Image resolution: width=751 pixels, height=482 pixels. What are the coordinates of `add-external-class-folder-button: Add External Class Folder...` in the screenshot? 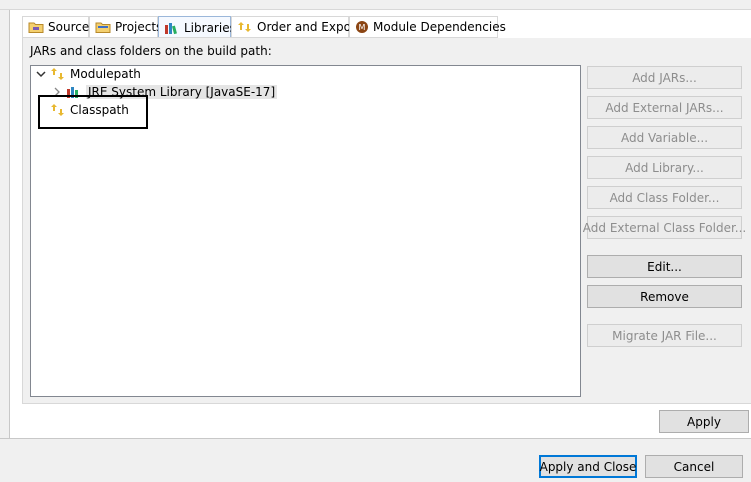 It's located at (664, 227).